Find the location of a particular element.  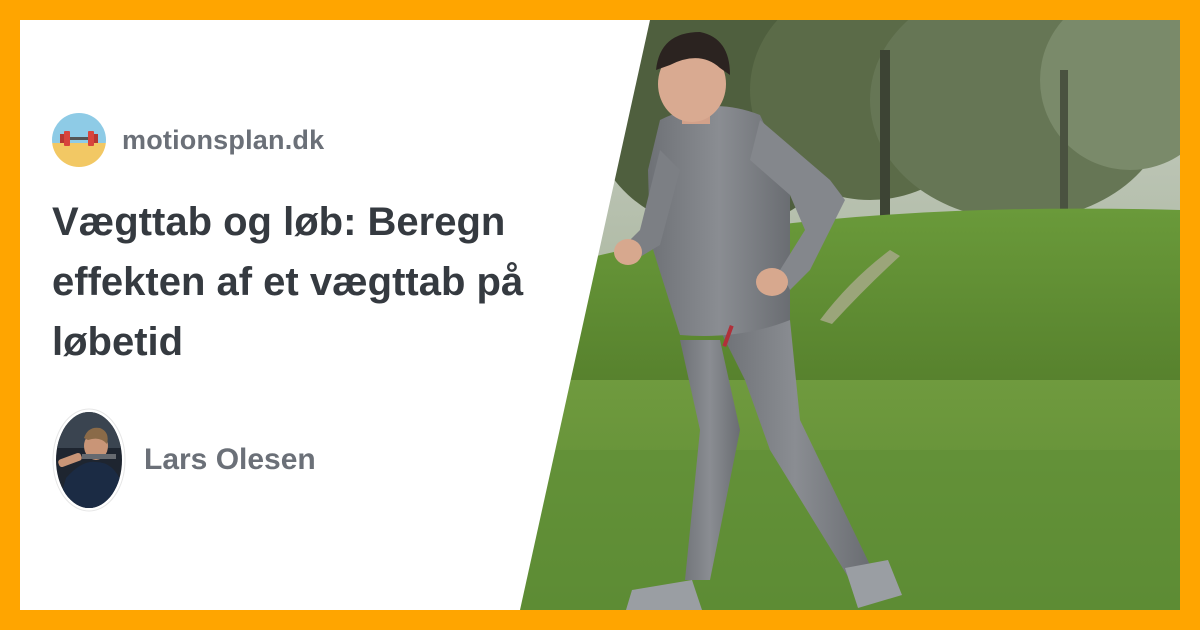

barbell-on-beach-icon is located at coordinates (79, 140).